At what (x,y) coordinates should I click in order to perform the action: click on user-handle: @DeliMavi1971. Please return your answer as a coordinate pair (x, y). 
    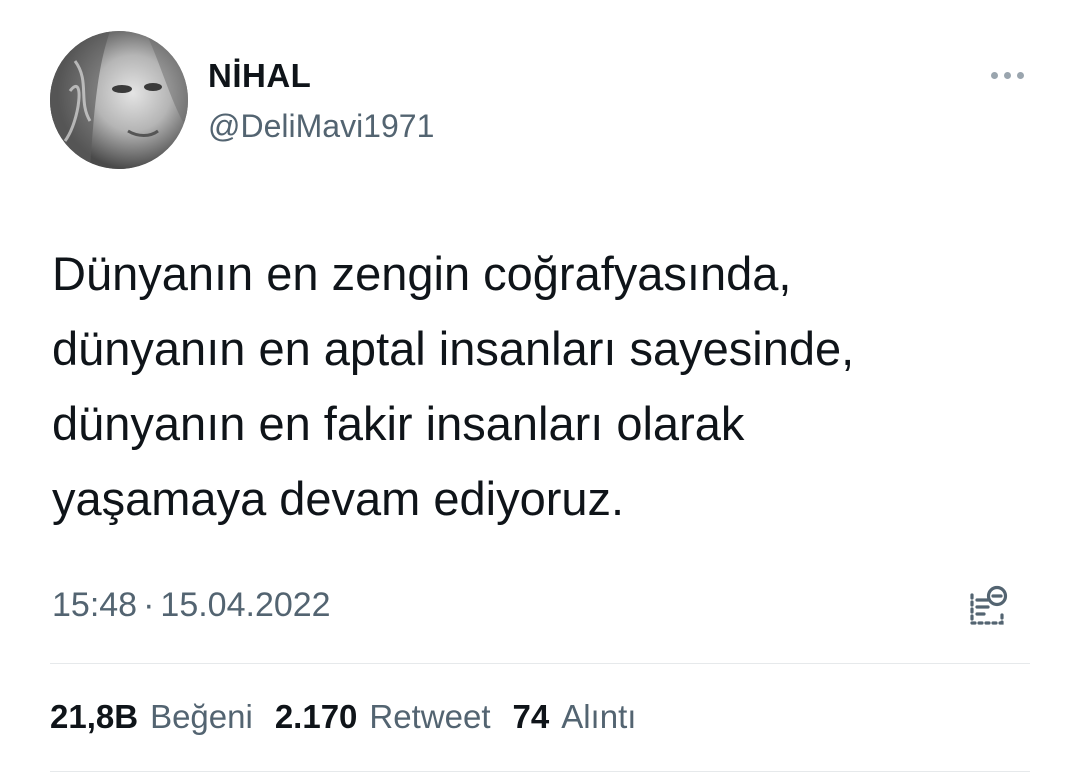
    Looking at the image, I should click on (321, 126).